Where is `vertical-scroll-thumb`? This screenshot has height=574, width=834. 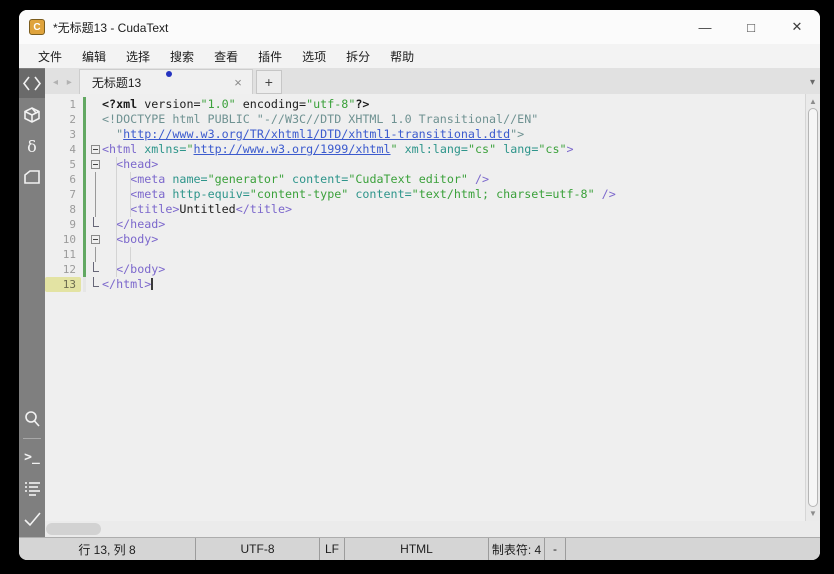
vertical-scroll-thumb is located at coordinates (813, 307).